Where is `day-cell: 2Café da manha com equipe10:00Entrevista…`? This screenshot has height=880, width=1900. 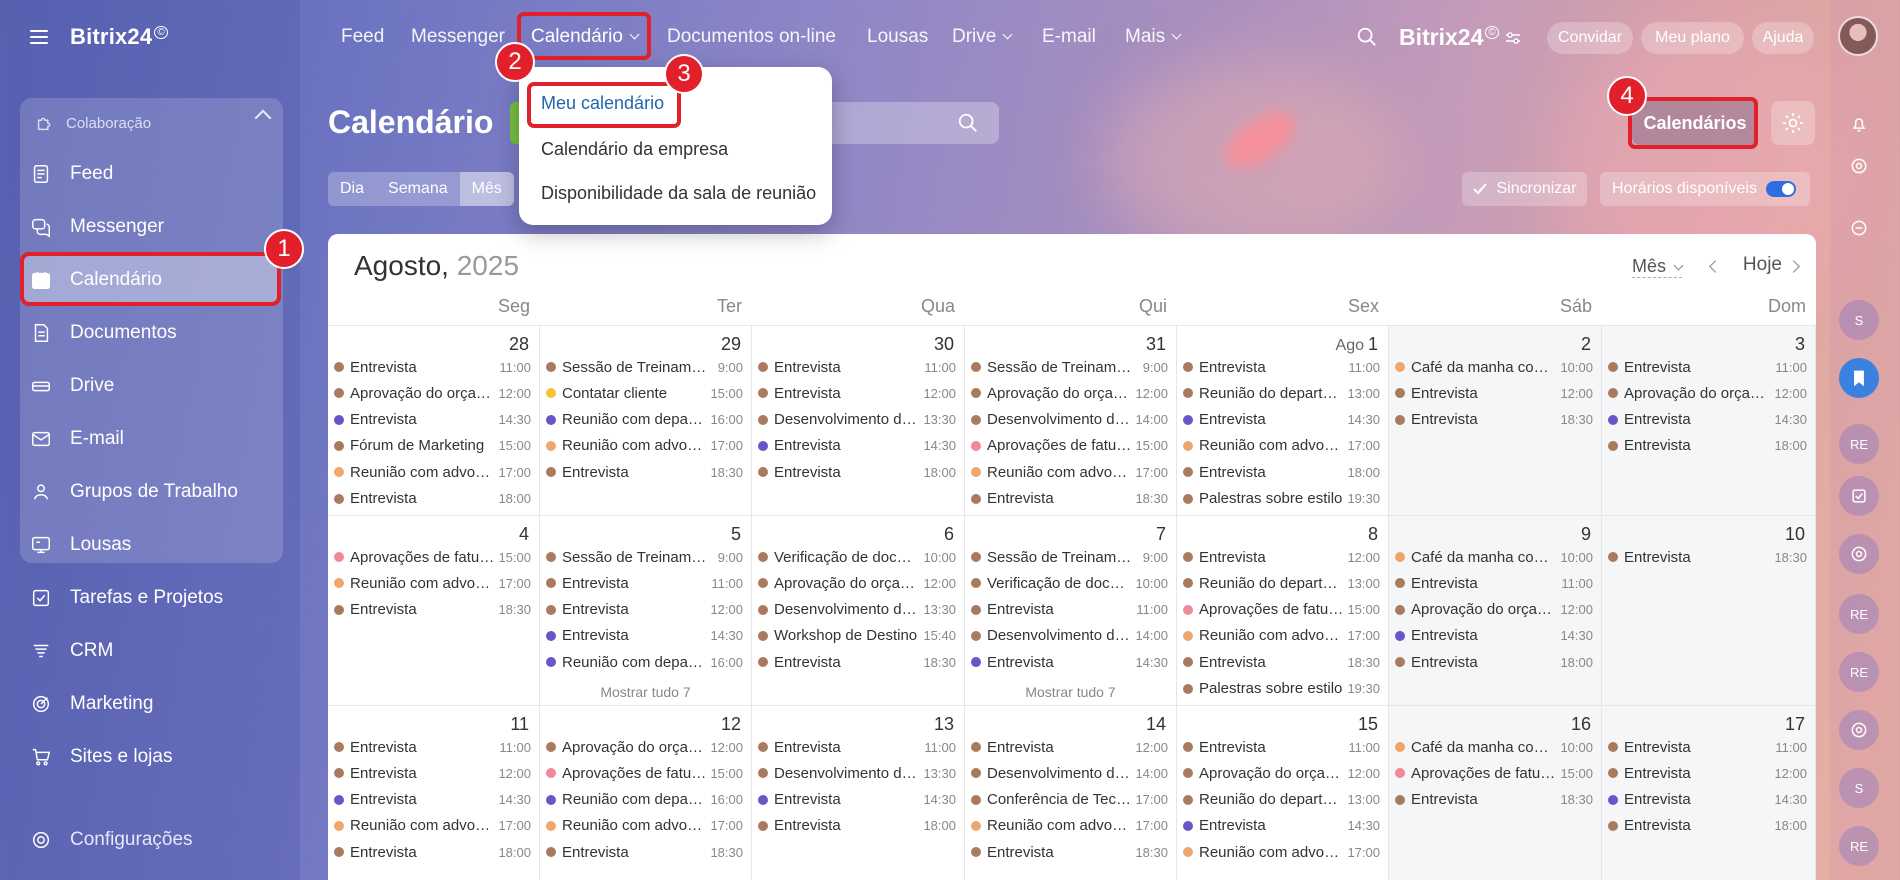
day-cell: 2Café da manha com equipe10:00Entrevista… is located at coordinates (1495, 421).